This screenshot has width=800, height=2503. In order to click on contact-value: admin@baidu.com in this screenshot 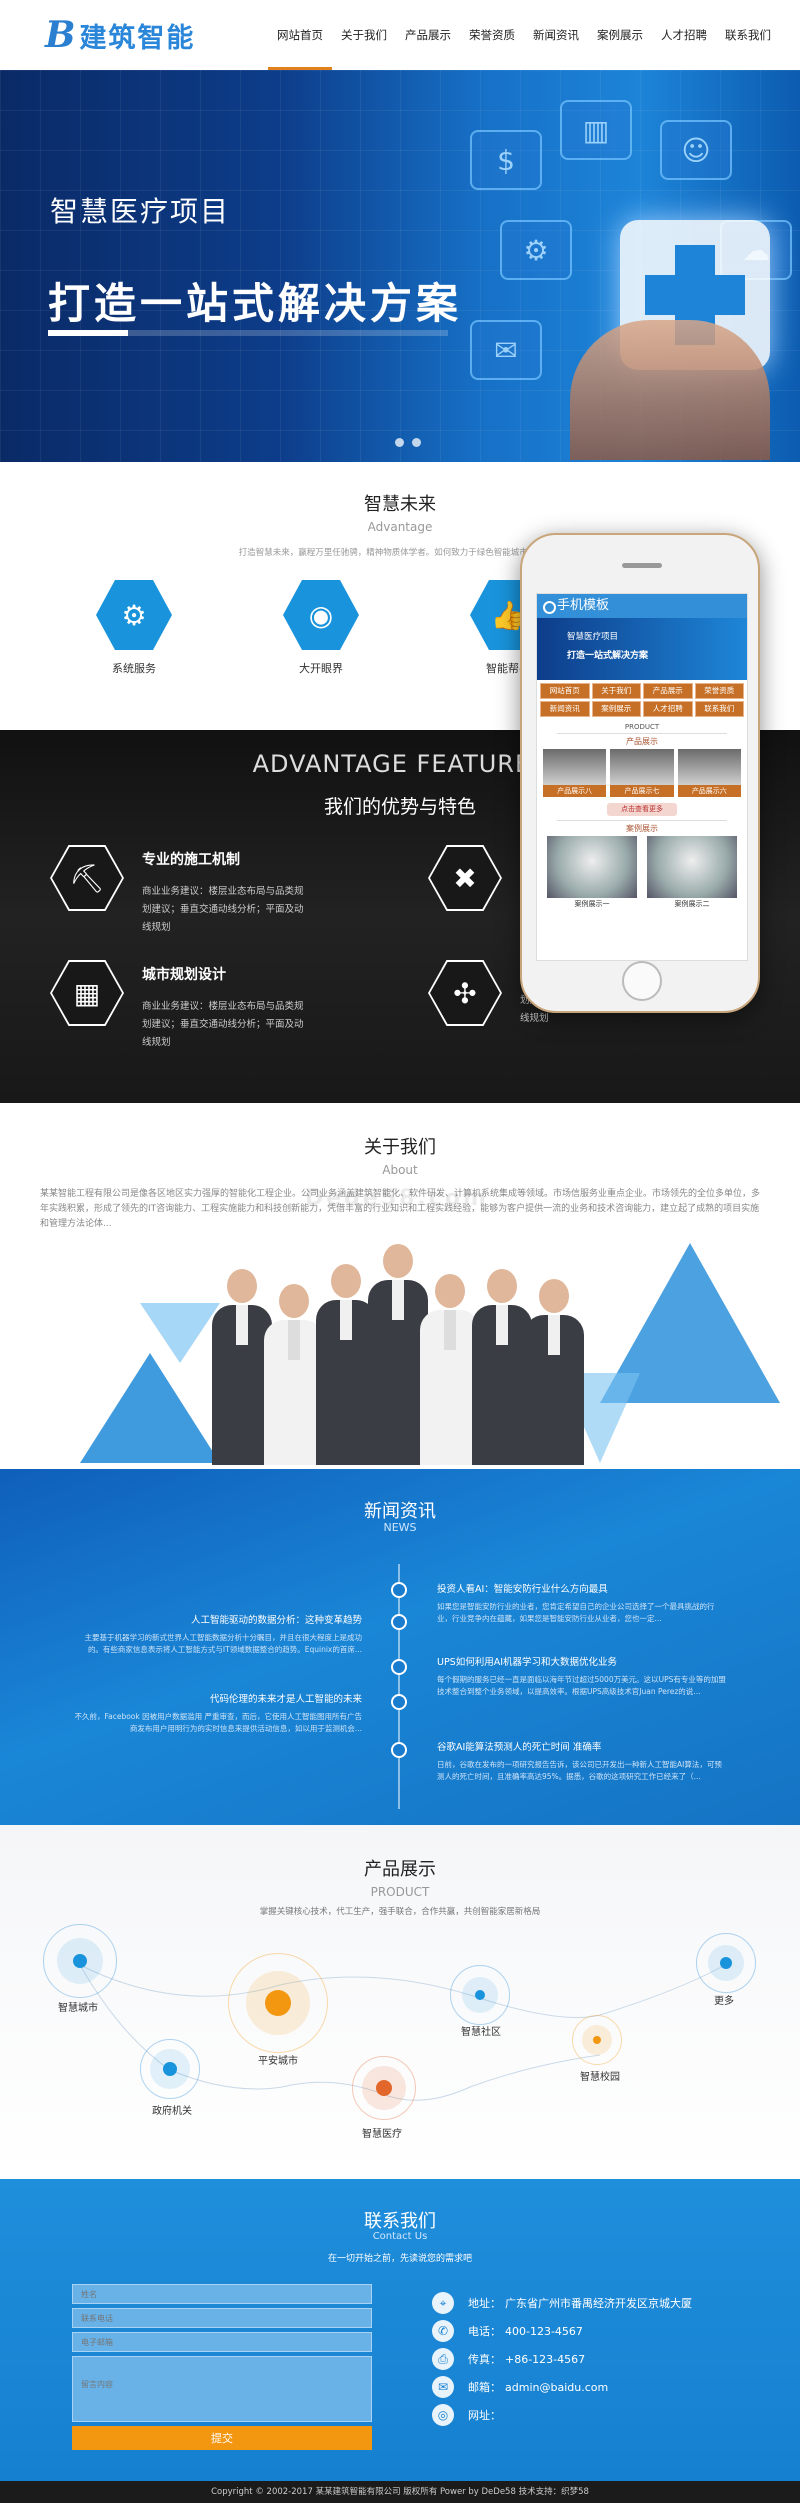, I will do `click(556, 2387)`.